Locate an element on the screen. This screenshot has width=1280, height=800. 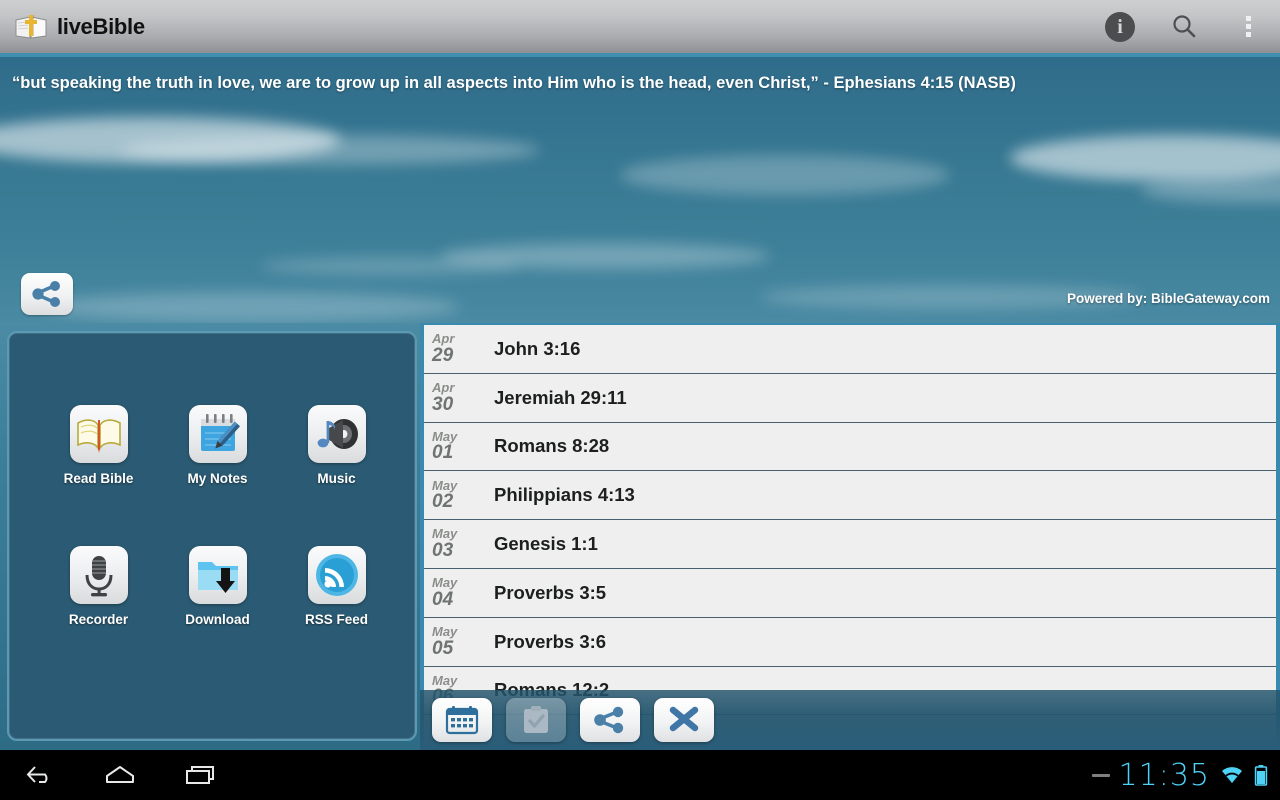
bottom-toolbar is located at coordinates (850, 720).